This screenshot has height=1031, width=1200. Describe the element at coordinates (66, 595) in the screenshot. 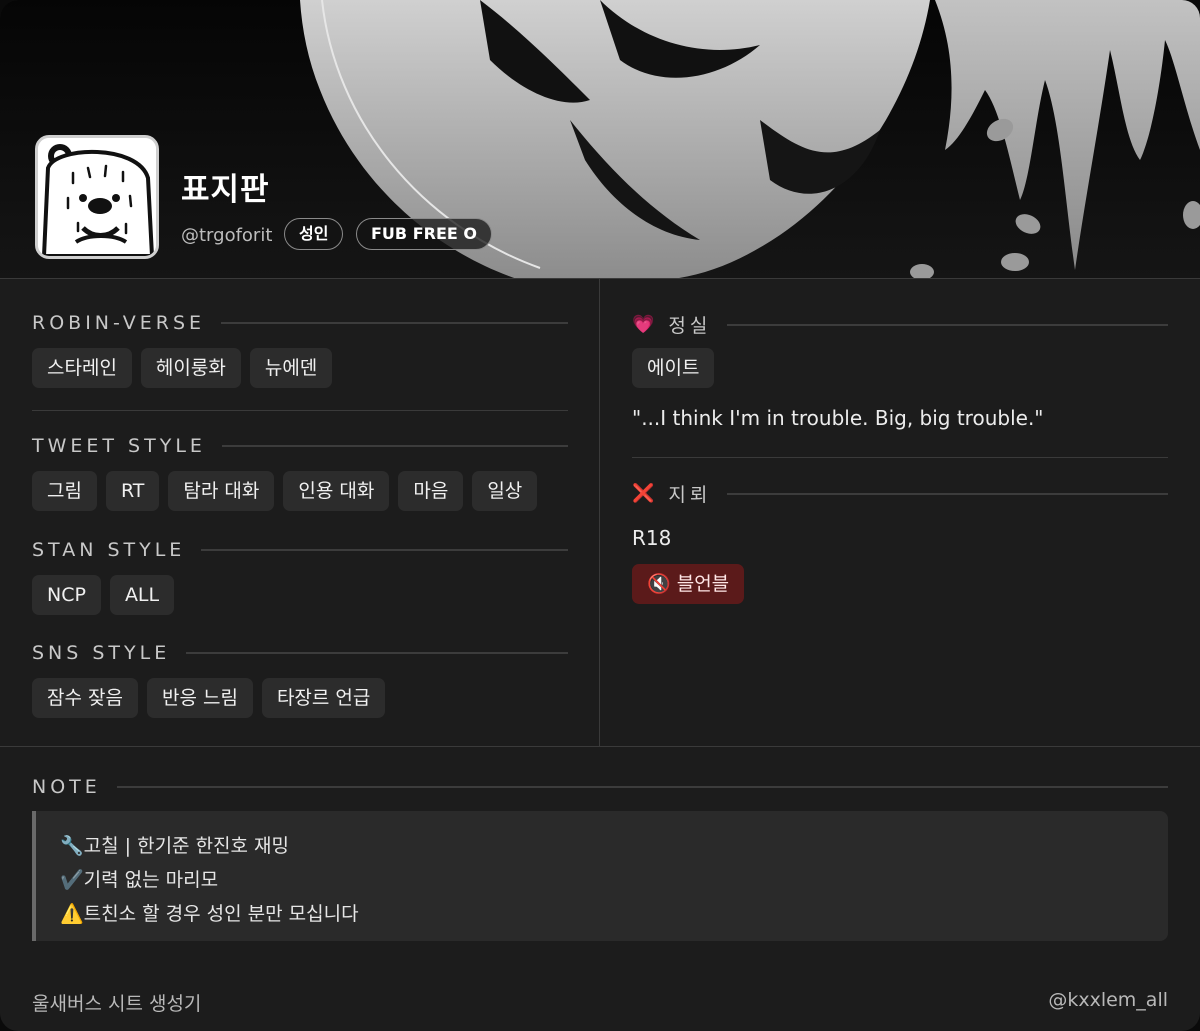

I see `tag: NCP` at that location.